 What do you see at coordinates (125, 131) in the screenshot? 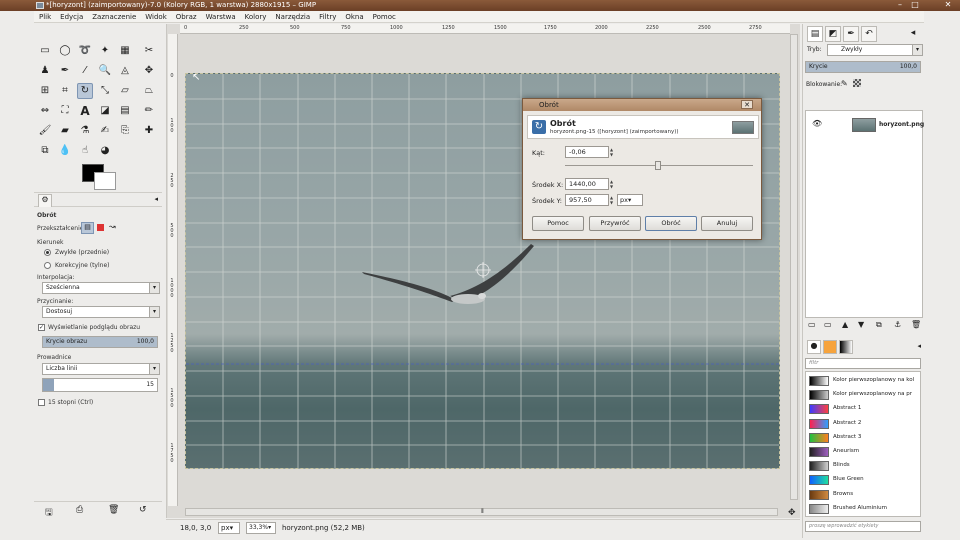
I see `clone-icon: ⎘` at bounding box center [125, 131].